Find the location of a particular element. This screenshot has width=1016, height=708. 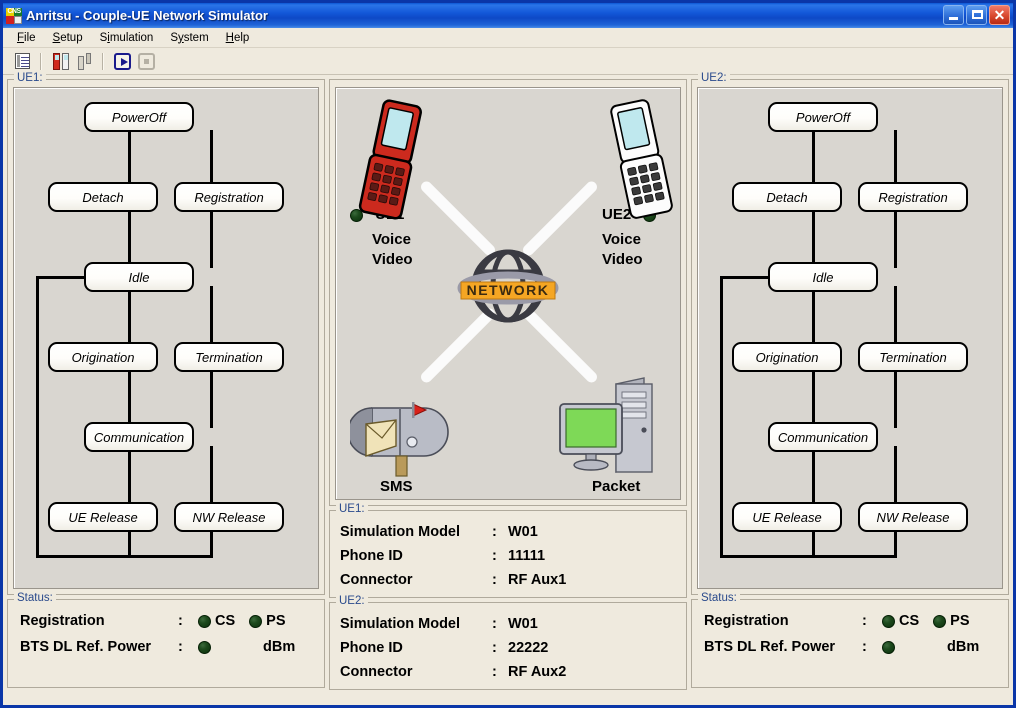

phone-pair-icon is located at coordinates (60, 61).